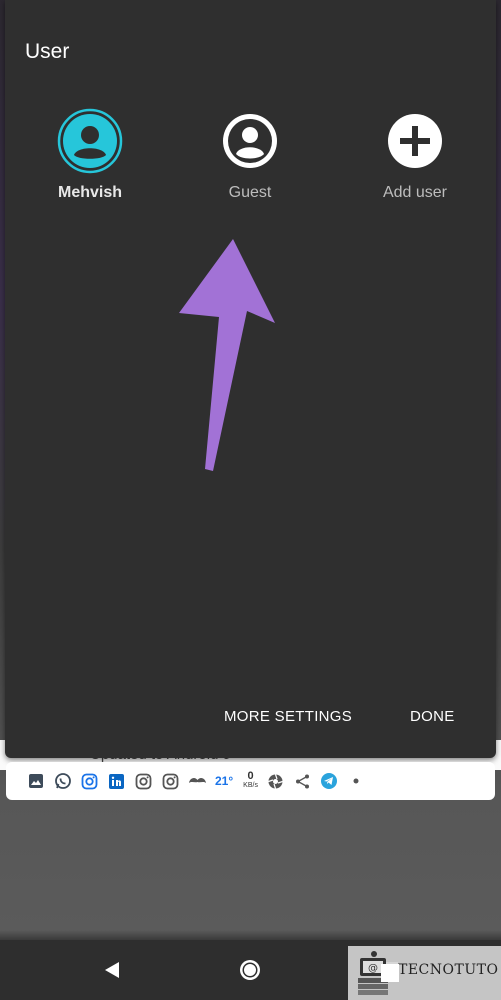 This screenshot has height=1000, width=501. I want to click on back-button, so click(112, 970).